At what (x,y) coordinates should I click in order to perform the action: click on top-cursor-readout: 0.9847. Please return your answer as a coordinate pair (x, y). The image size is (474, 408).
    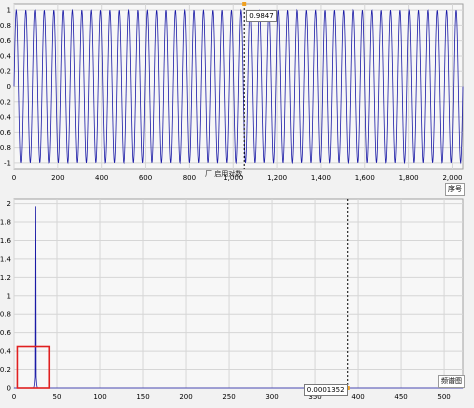
    Looking at the image, I should click on (261, 16).